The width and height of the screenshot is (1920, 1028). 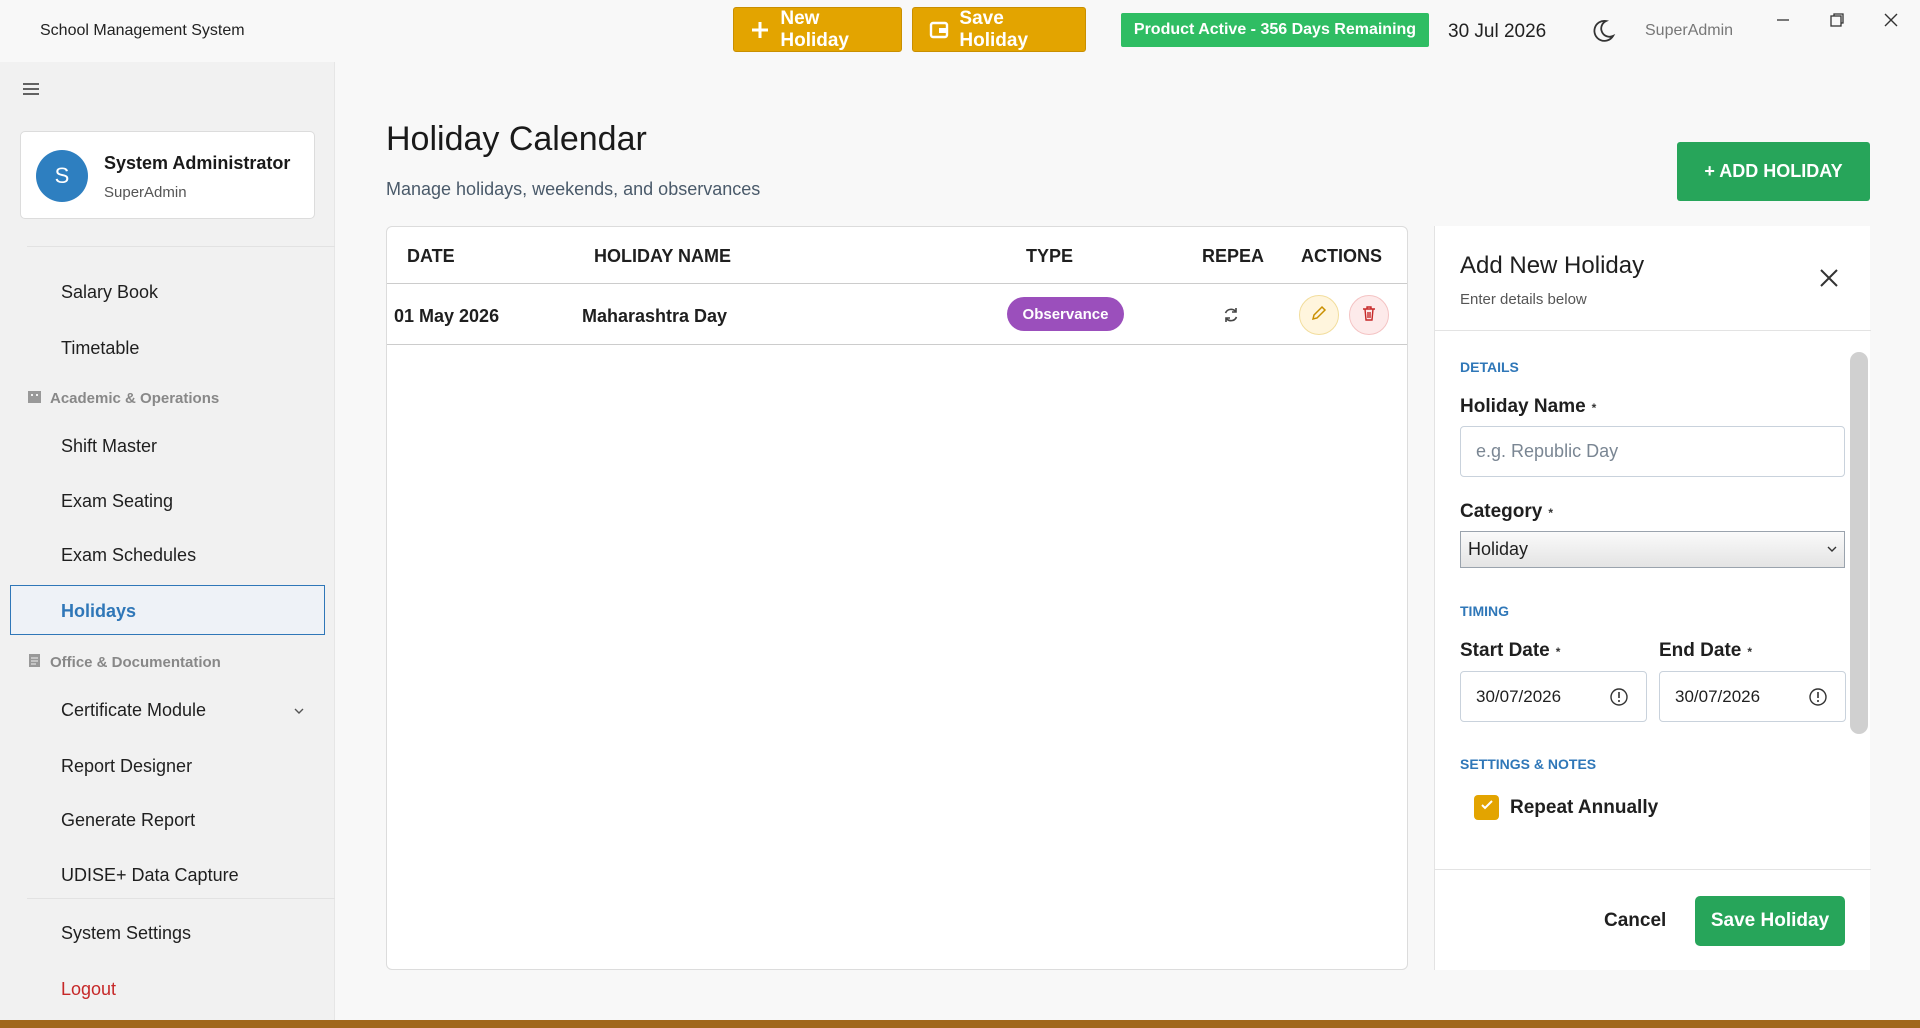 I want to click on row-divider, so click(x=897, y=344).